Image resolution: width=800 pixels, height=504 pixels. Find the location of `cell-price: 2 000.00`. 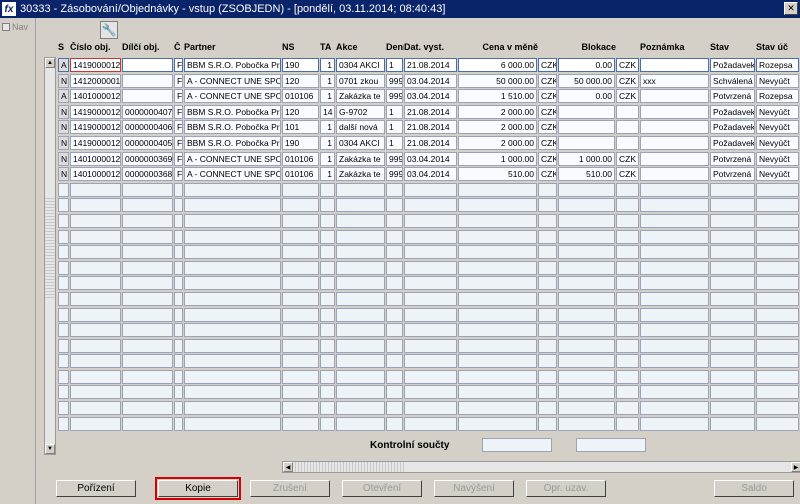

cell-price: 2 000.00 is located at coordinates (497, 111).